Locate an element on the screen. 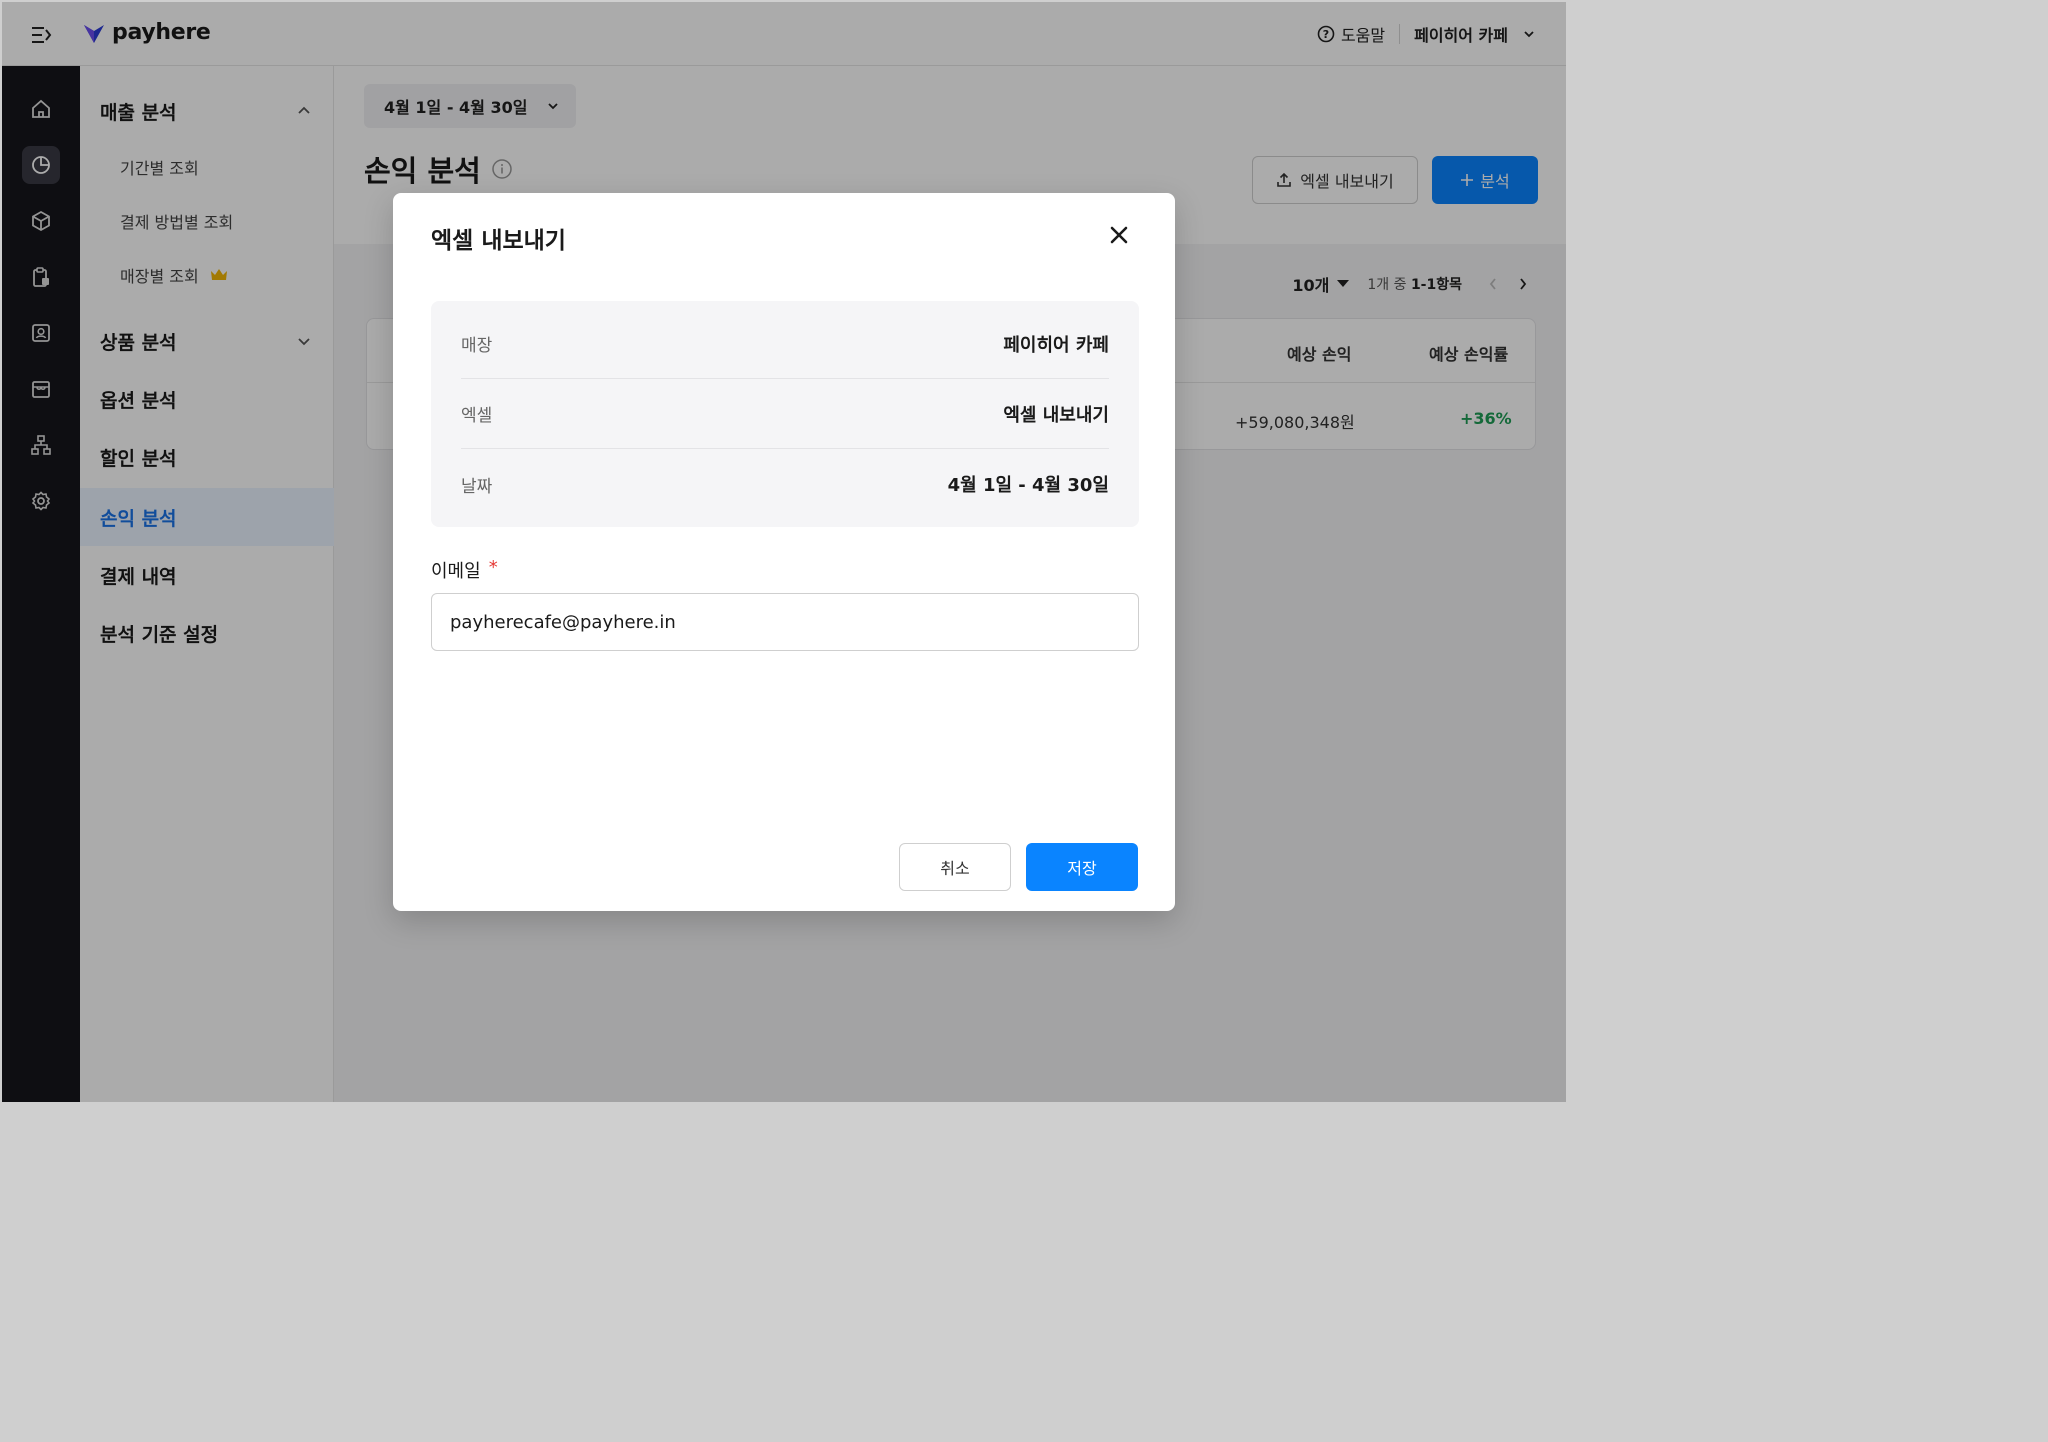 This screenshot has width=2048, height=1442. save-label: 저장 is located at coordinates (1082, 868).